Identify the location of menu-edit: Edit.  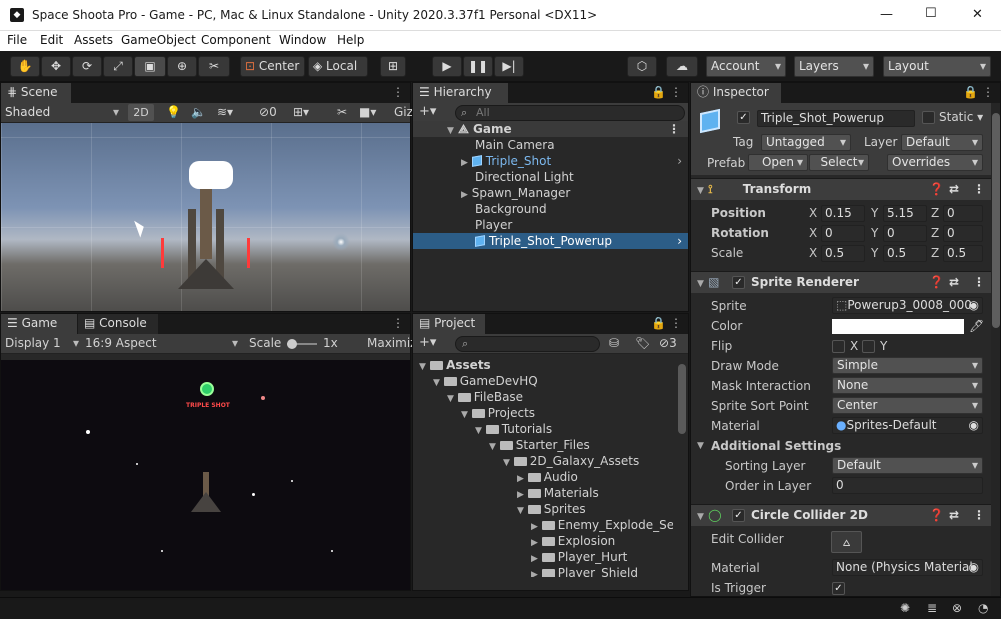
(51, 40).